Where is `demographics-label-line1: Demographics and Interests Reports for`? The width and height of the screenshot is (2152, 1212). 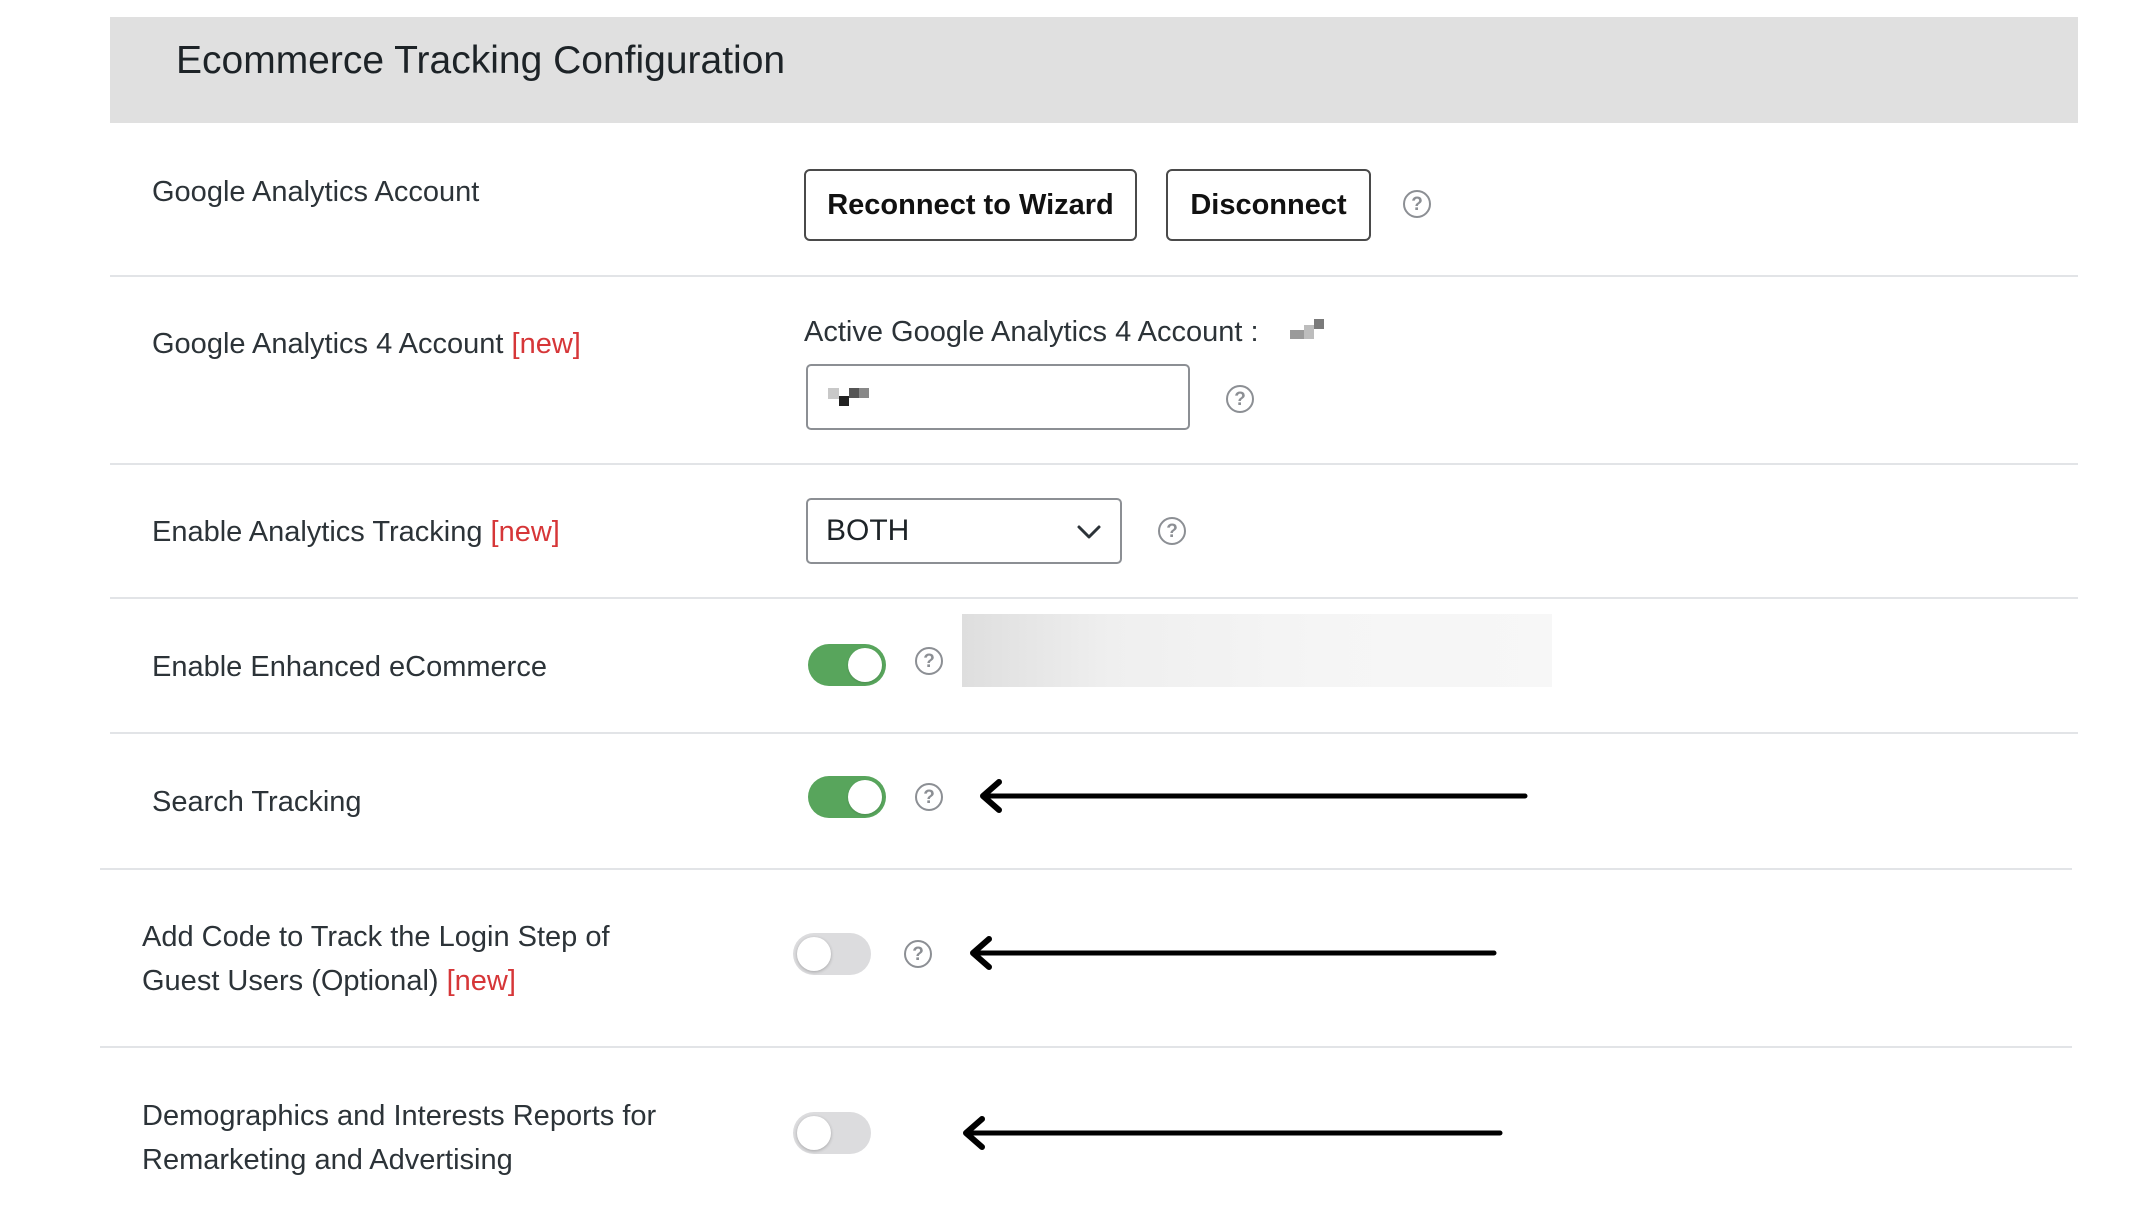
demographics-label-line1: Demographics and Interests Reports for is located at coordinates (399, 1116).